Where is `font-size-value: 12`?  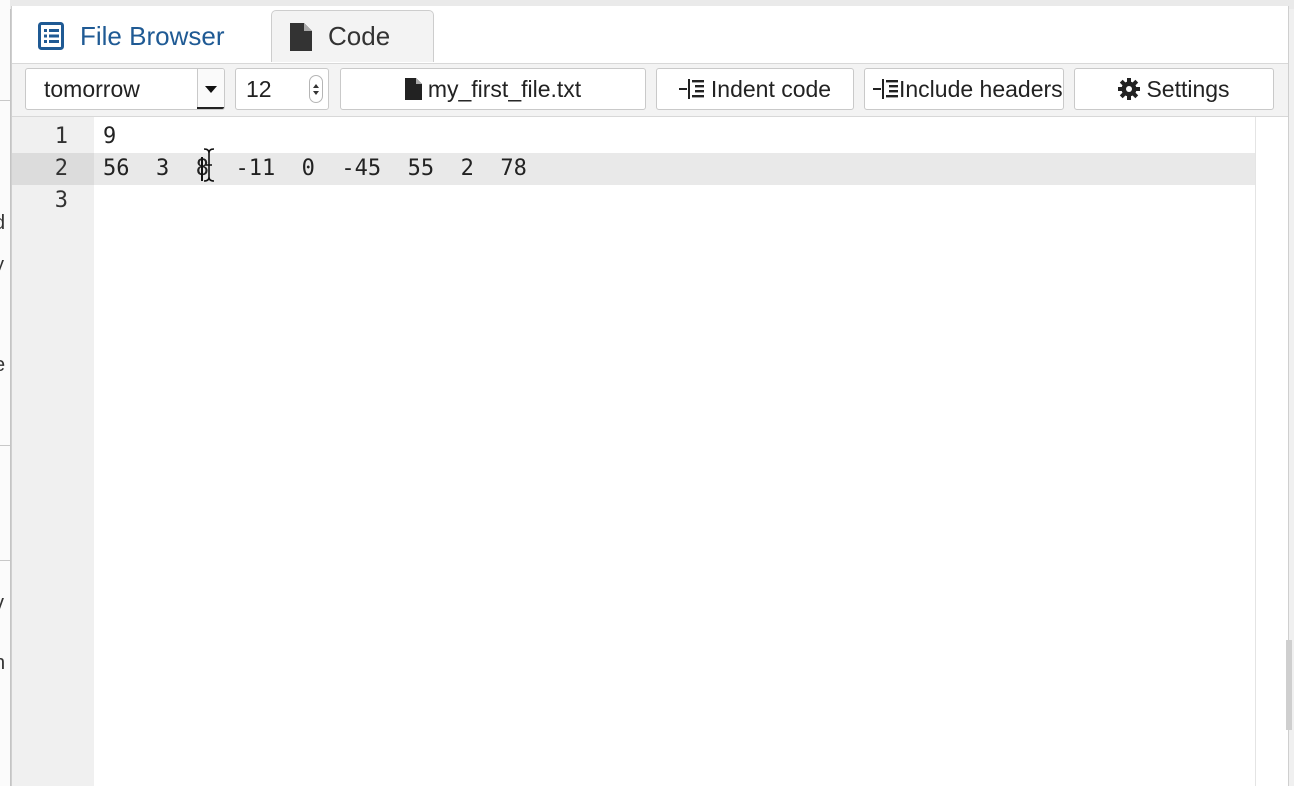
font-size-value: 12 is located at coordinates (259, 88).